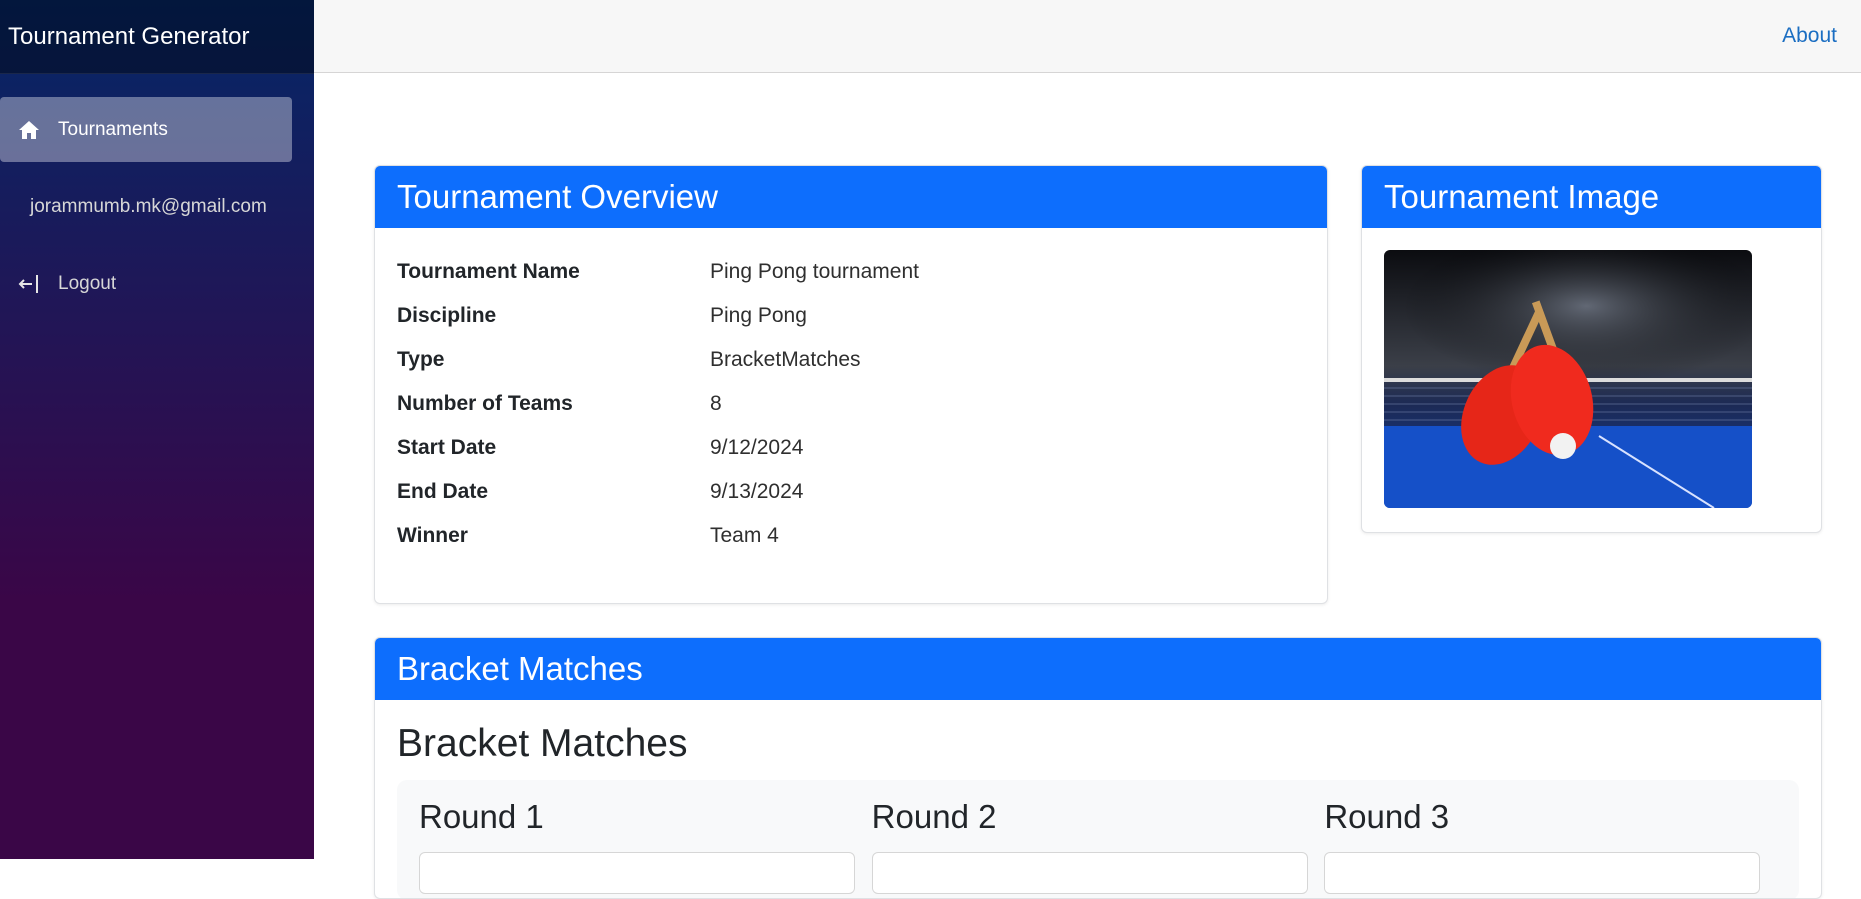 This screenshot has height=899, width=1861. What do you see at coordinates (851, 448) in the screenshot?
I see `info-row: Start Date 9/12/2024` at bounding box center [851, 448].